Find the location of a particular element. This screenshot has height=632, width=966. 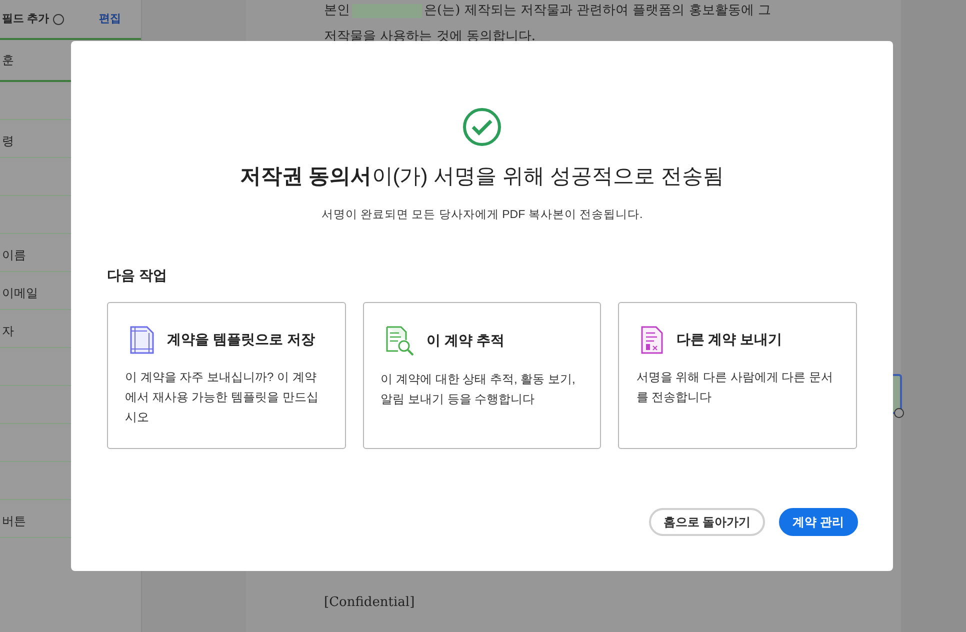

card-description: 이 계약을 자주 보내십니까? 이 계약에서 재사용 가능한 템플릿을 만드십시오 is located at coordinates (222, 397).